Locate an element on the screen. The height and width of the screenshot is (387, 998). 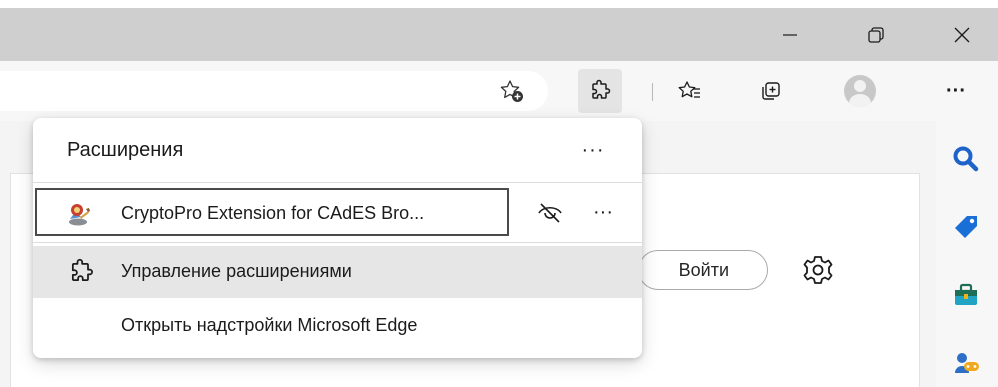
settings-more-button: ··· is located at coordinates (956, 91).